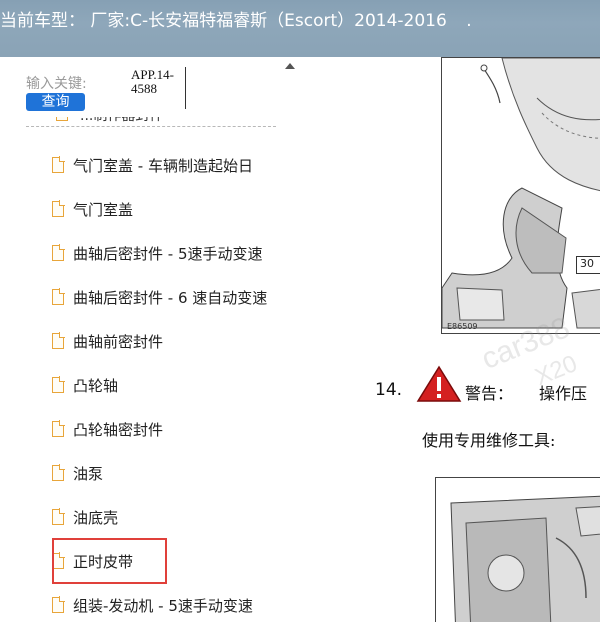 The height and width of the screenshot is (622, 600). What do you see at coordinates (290, 66) in the screenshot?
I see `scroll-up-arrow-icon` at bounding box center [290, 66].